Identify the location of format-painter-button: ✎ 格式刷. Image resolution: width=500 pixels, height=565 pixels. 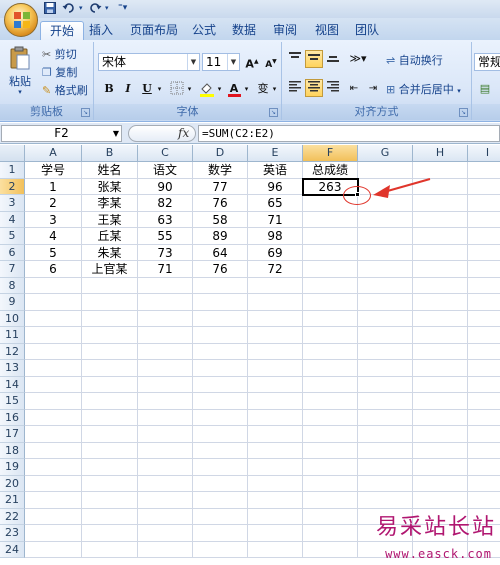
(65, 90).